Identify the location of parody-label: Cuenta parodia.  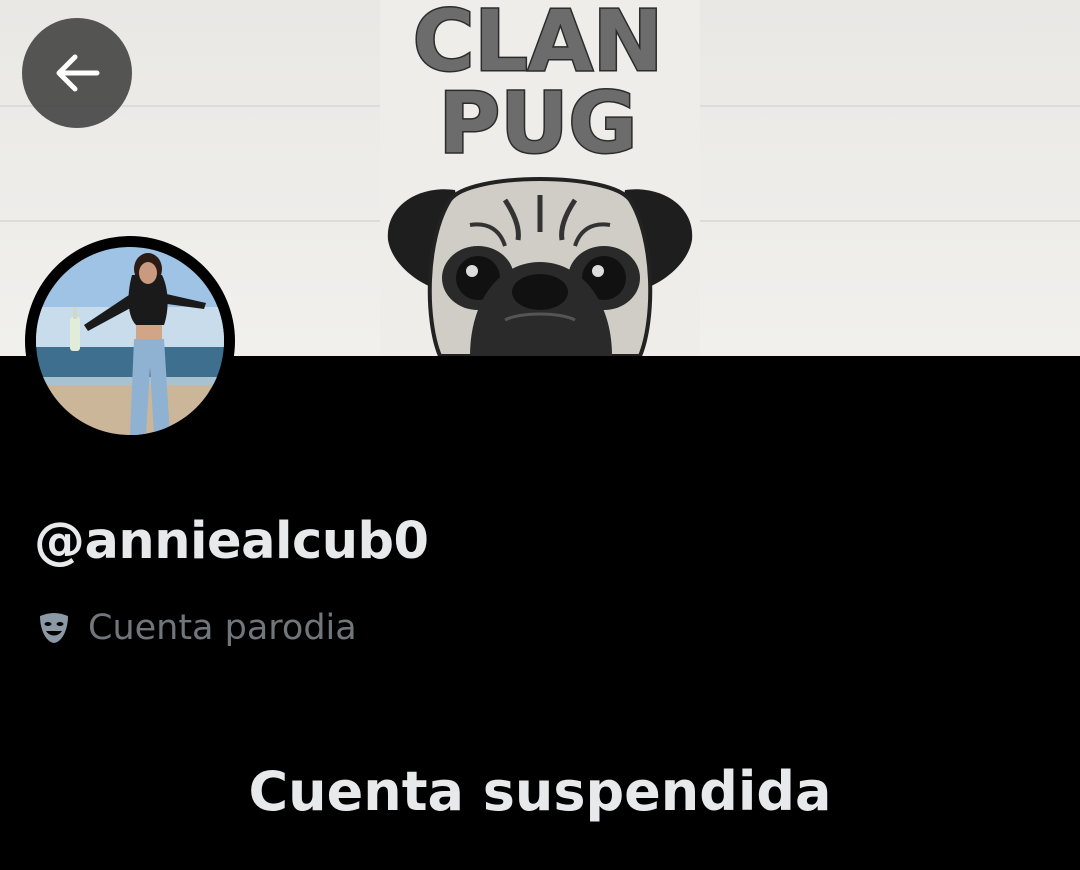
(222, 628).